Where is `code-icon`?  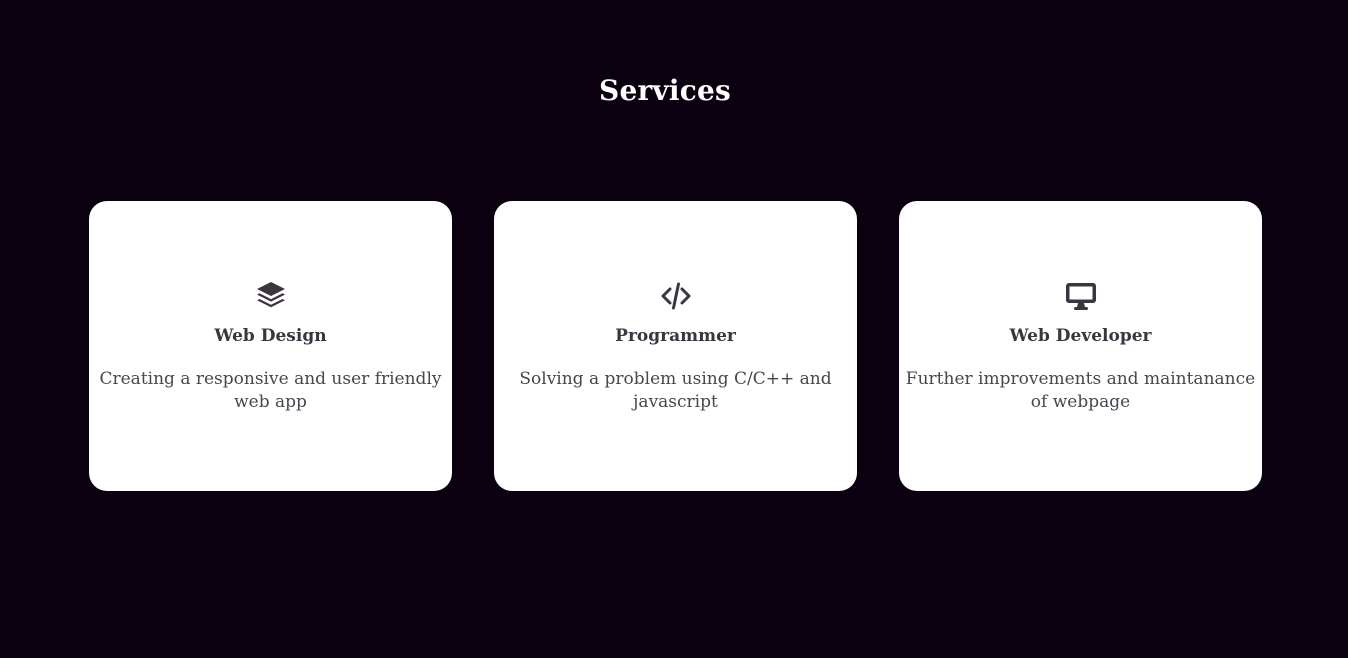 code-icon is located at coordinates (676, 296).